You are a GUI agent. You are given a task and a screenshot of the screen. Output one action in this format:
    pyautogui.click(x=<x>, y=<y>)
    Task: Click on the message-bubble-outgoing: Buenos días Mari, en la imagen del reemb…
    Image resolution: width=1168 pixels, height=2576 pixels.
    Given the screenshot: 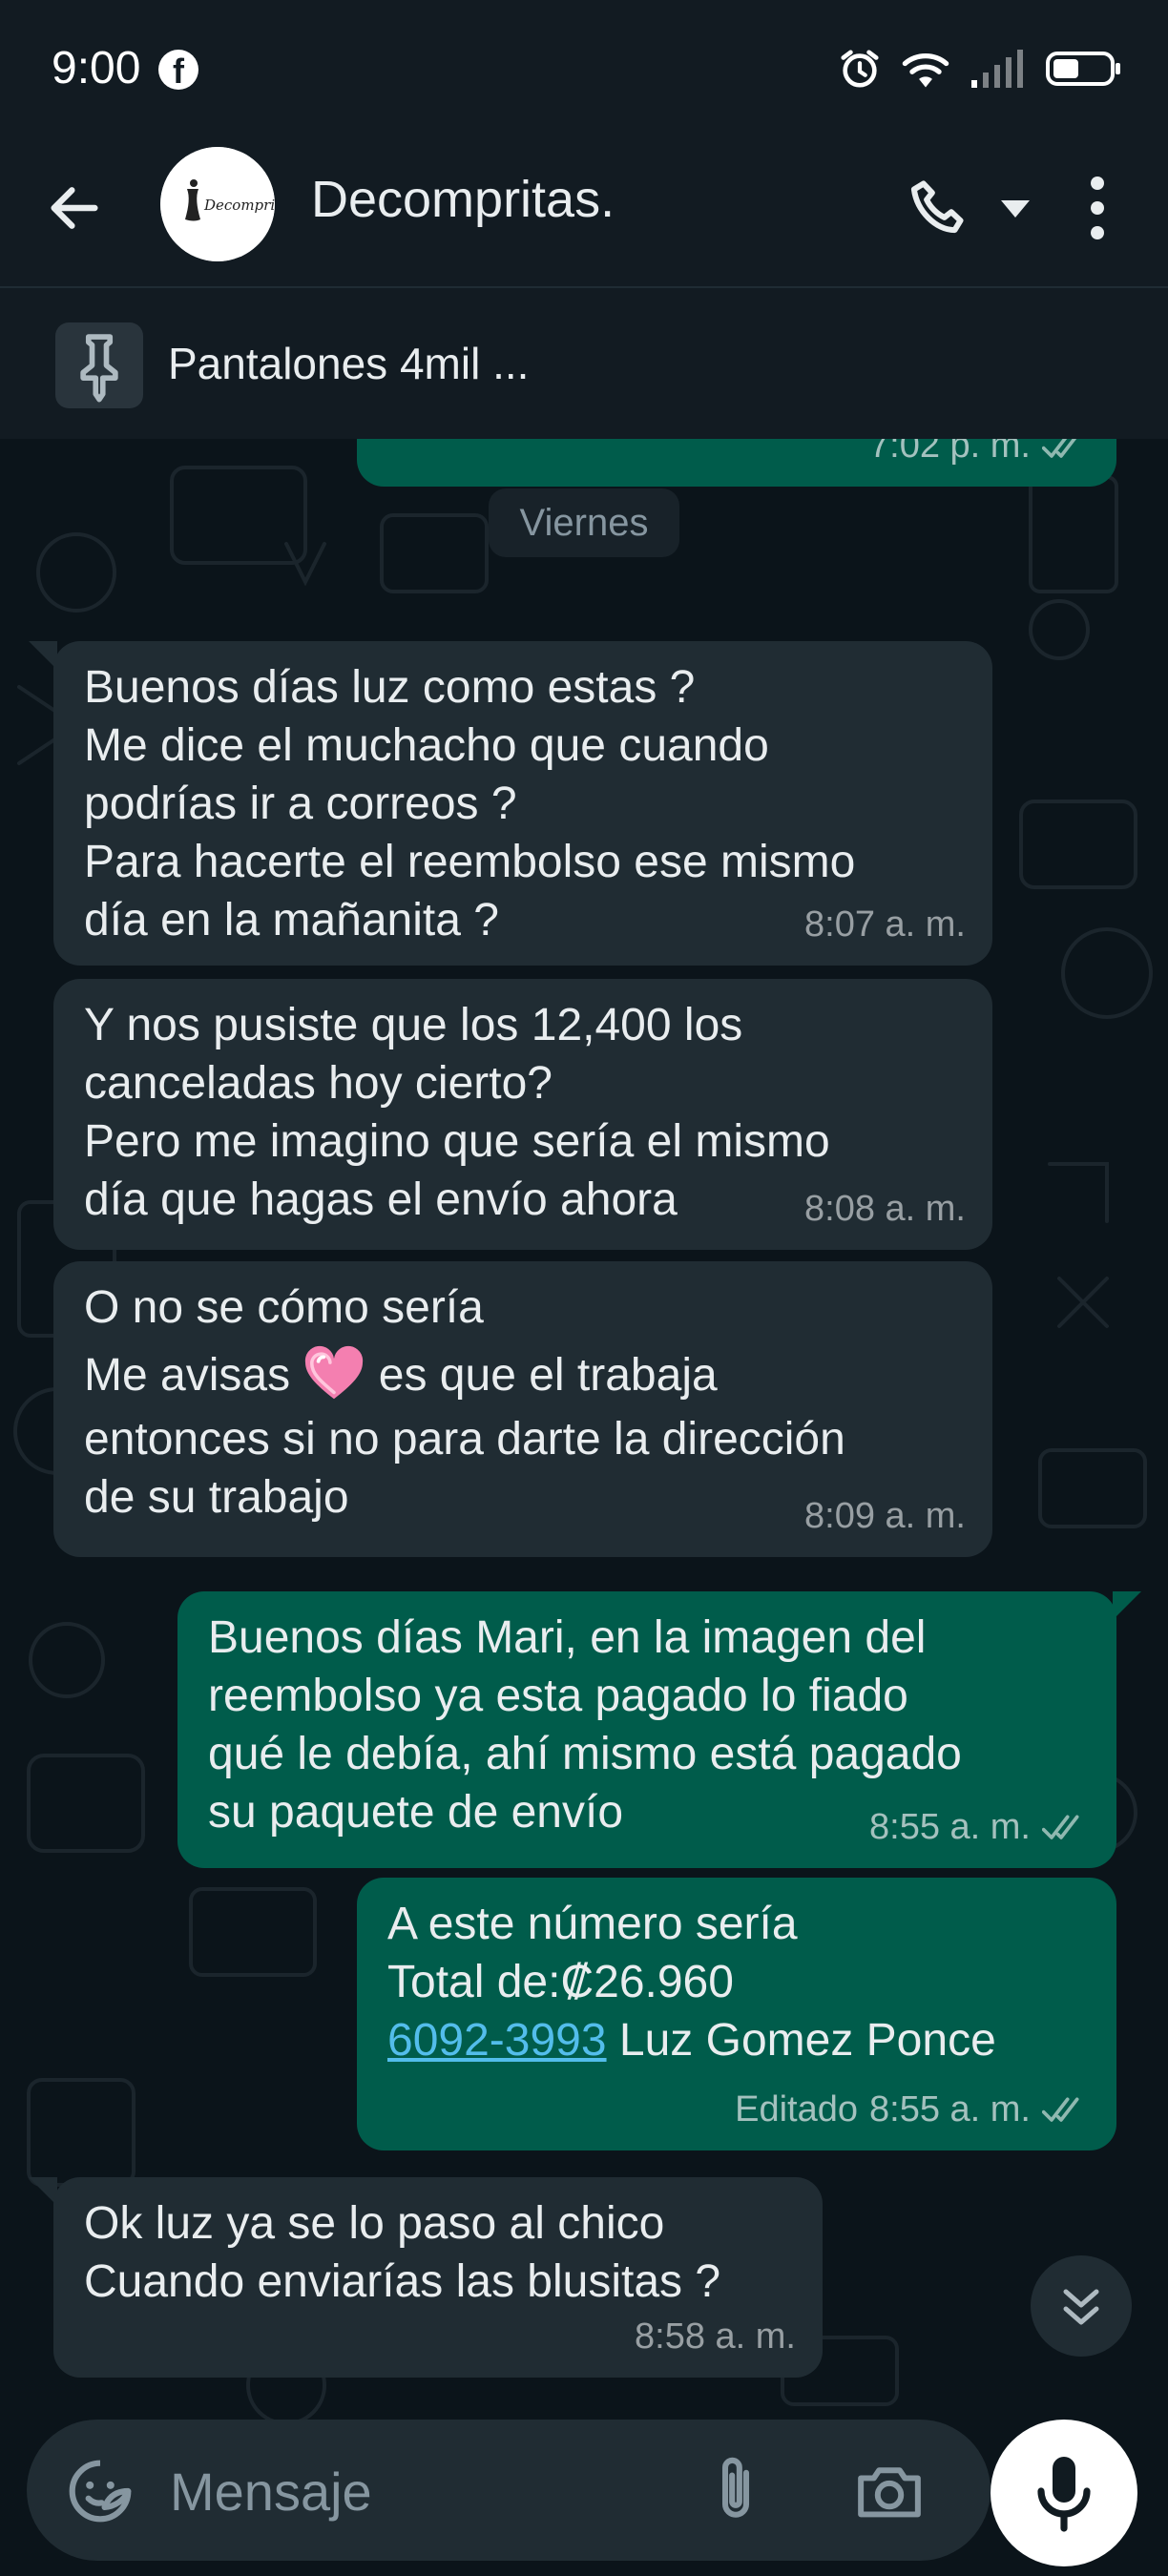 What is the action you would take?
    pyautogui.click(x=646, y=1729)
    